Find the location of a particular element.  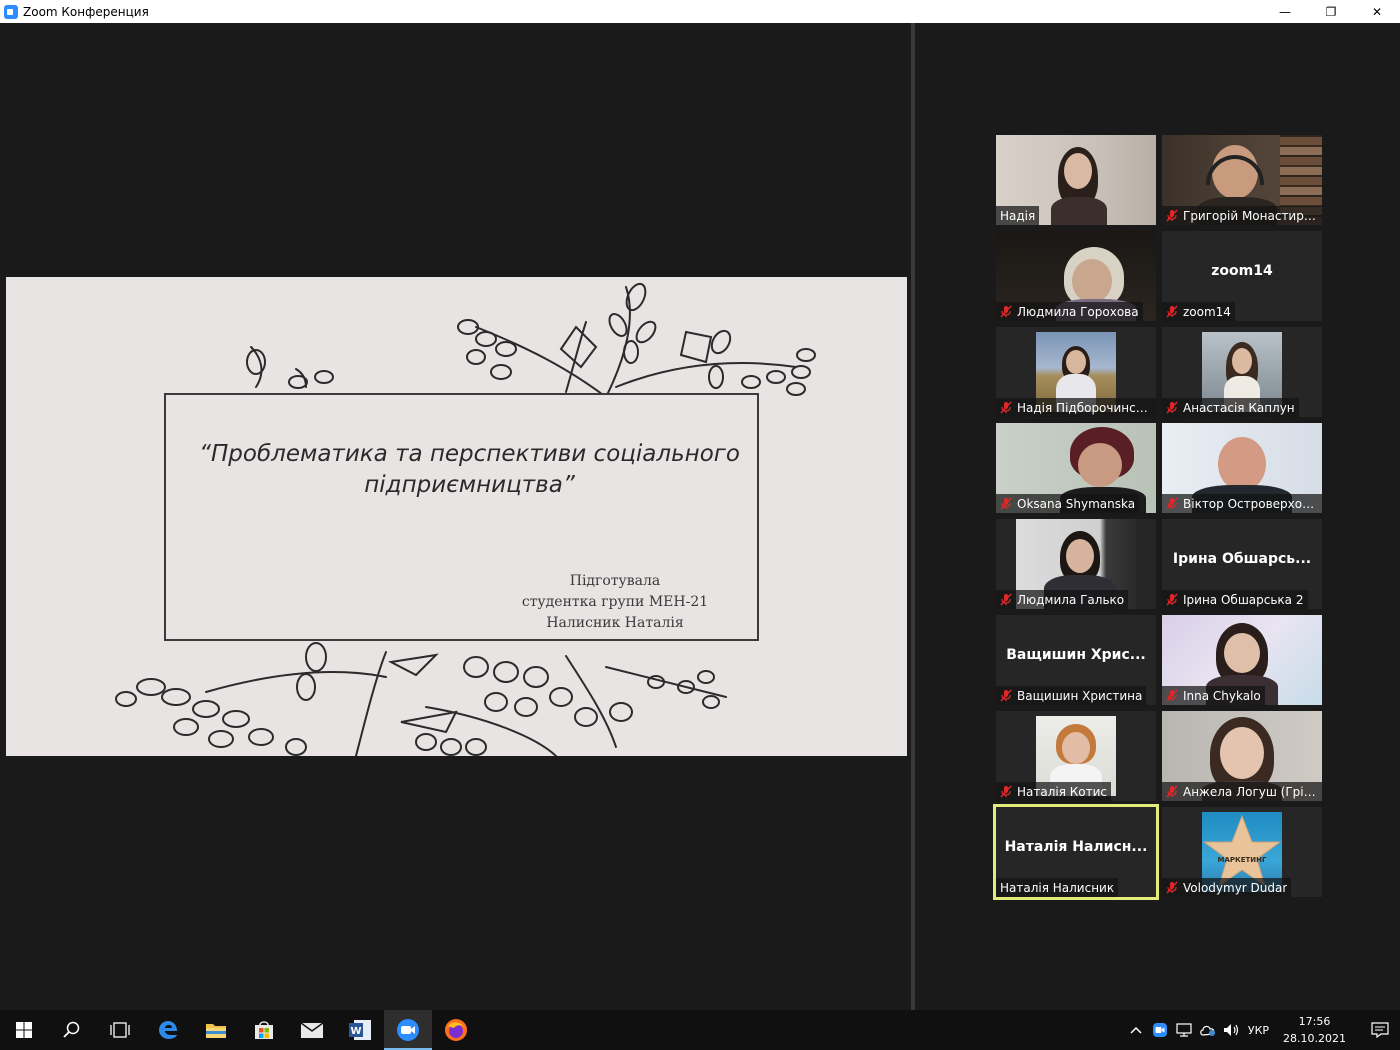

participant-name: Ващишин Христина is located at coordinates (1080, 695).